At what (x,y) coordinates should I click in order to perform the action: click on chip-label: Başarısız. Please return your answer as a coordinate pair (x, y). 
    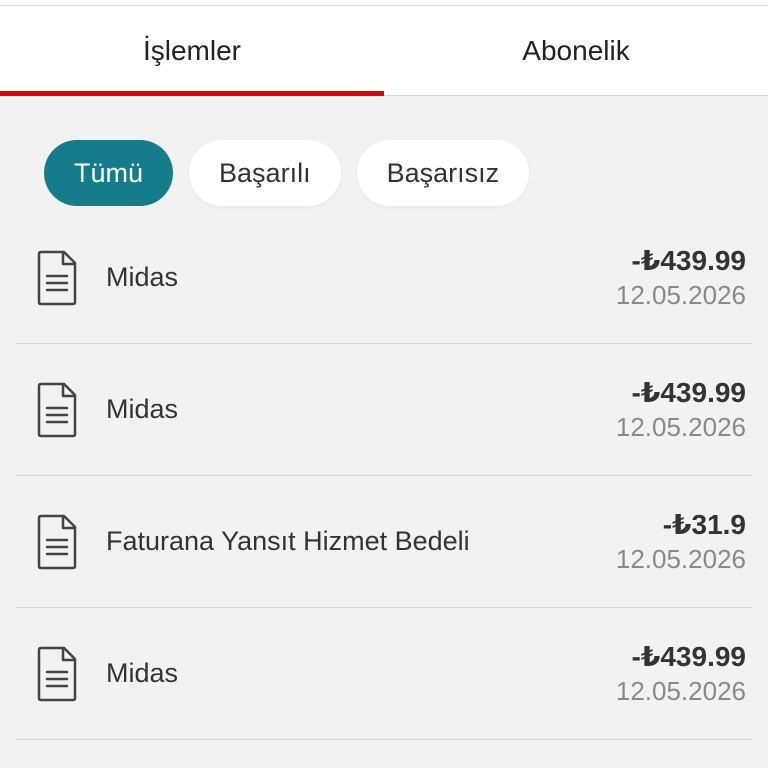
    Looking at the image, I should click on (443, 172).